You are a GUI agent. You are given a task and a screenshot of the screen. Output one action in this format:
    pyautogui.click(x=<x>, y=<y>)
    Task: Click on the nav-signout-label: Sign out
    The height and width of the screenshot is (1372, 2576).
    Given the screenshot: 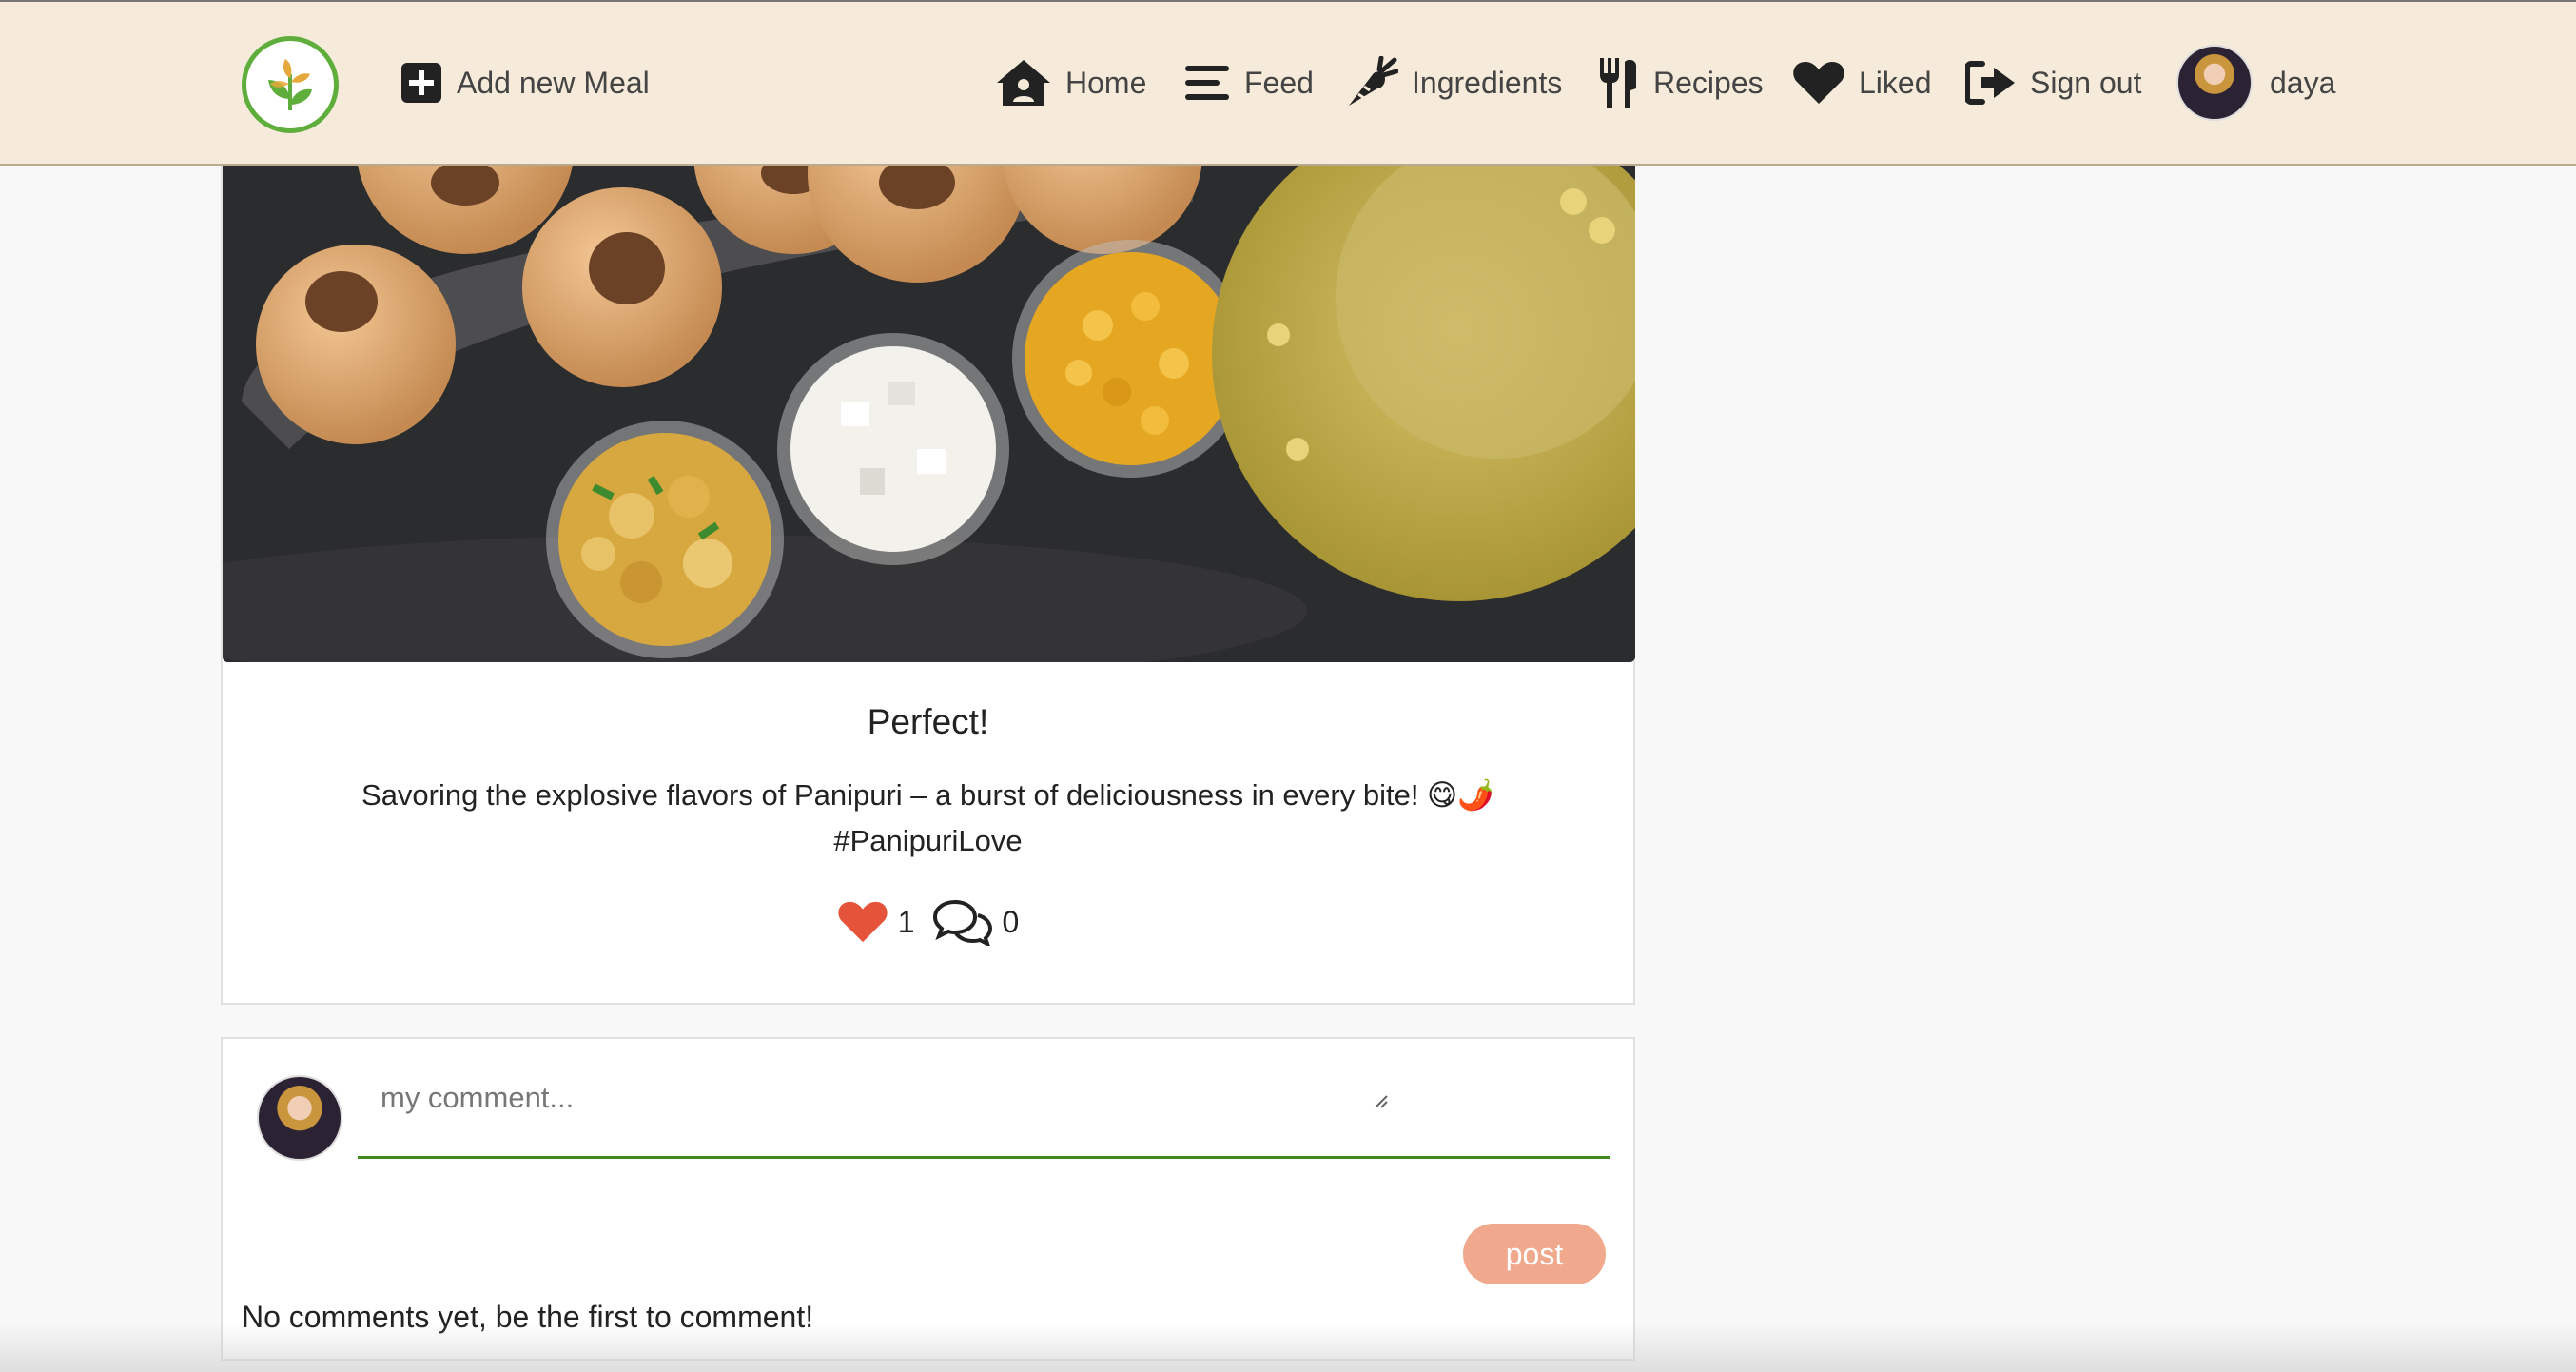 What is the action you would take?
    pyautogui.click(x=2086, y=82)
    